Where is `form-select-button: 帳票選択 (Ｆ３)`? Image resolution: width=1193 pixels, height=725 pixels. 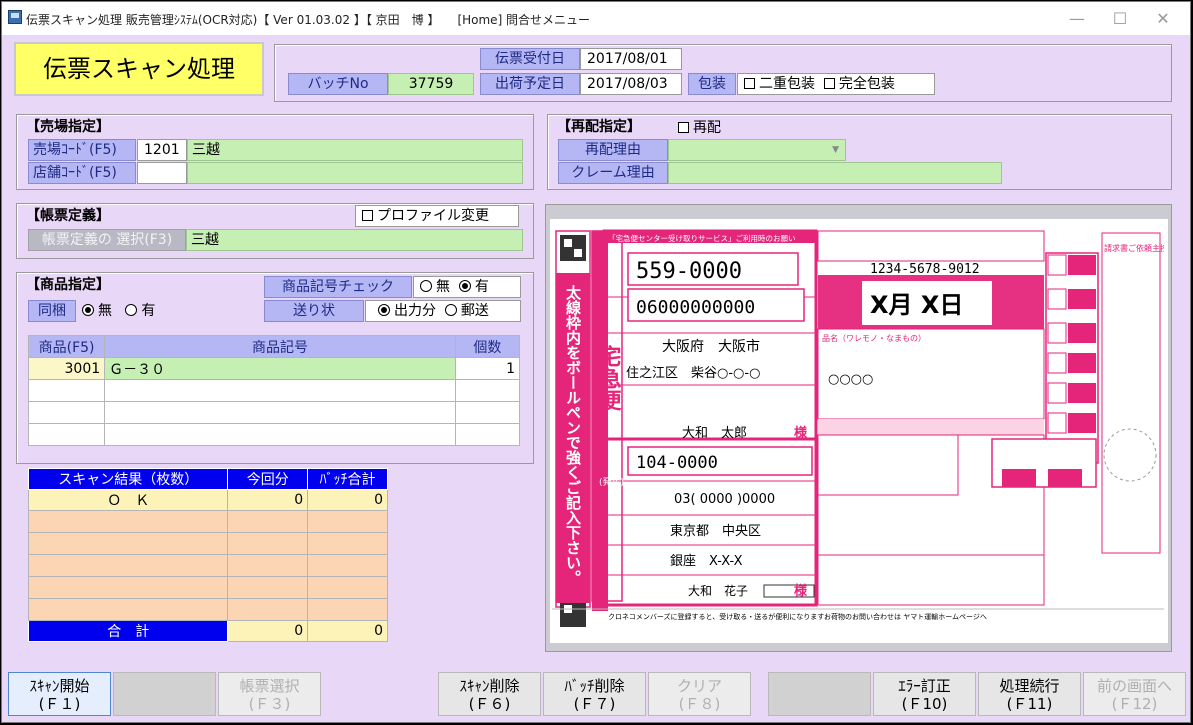 form-select-button: 帳票選択 (Ｆ３) is located at coordinates (269, 694).